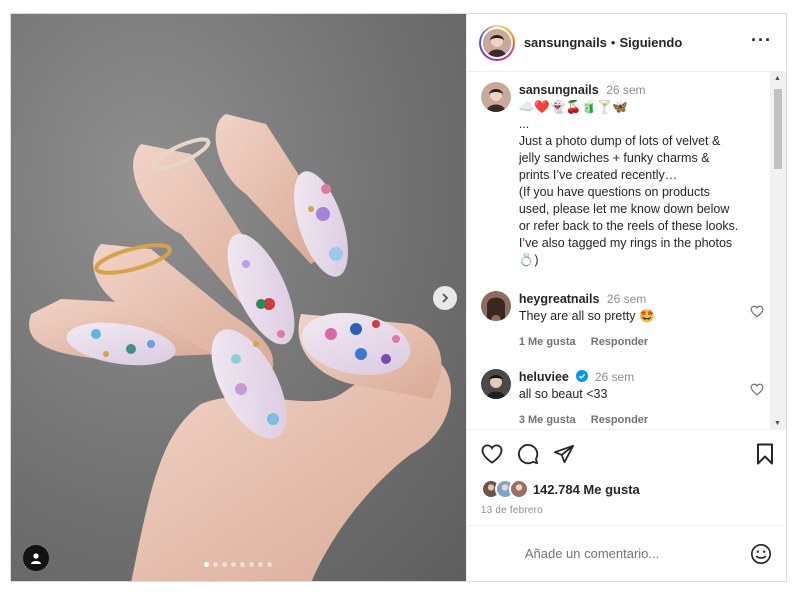 The height and width of the screenshot is (595, 800). Describe the element at coordinates (565, 42) in the screenshot. I see `author-username: sansungnails` at that location.